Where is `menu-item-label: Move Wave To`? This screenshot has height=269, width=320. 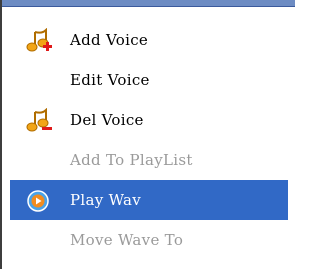
menu-item-label: Move Wave To is located at coordinates (127, 240).